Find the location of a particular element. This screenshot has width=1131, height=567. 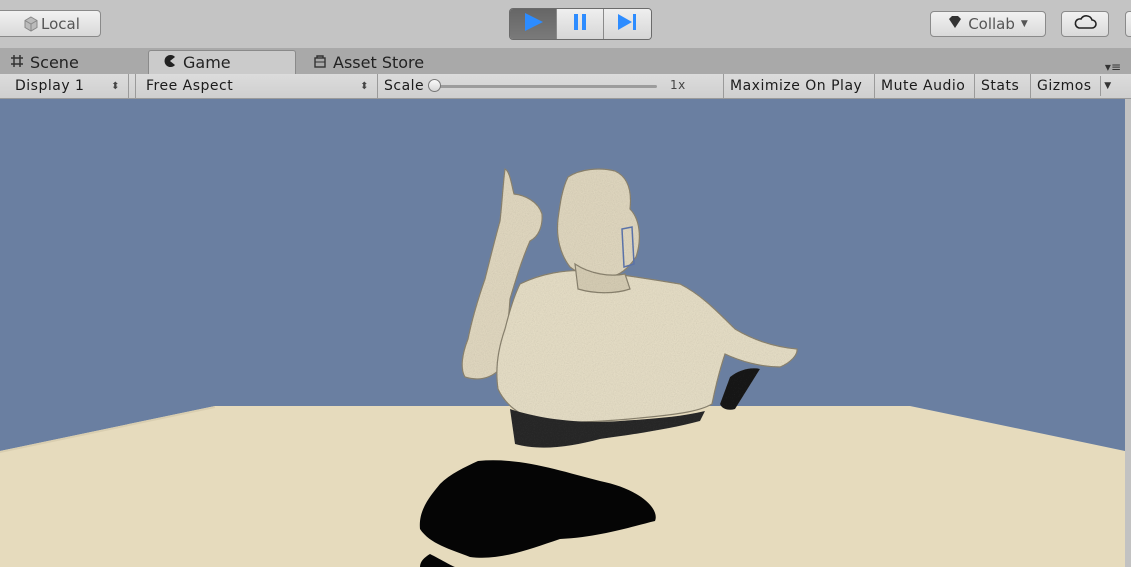

cube-icon is located at coordinates (31, 26).